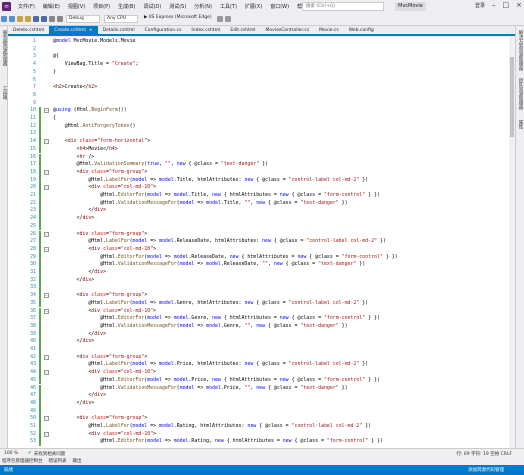  What do you see at coordinates (261, 234) in the screenshot?
I see `code-line: 26 − <div class="form-group">` at bounding box center [261, 234].